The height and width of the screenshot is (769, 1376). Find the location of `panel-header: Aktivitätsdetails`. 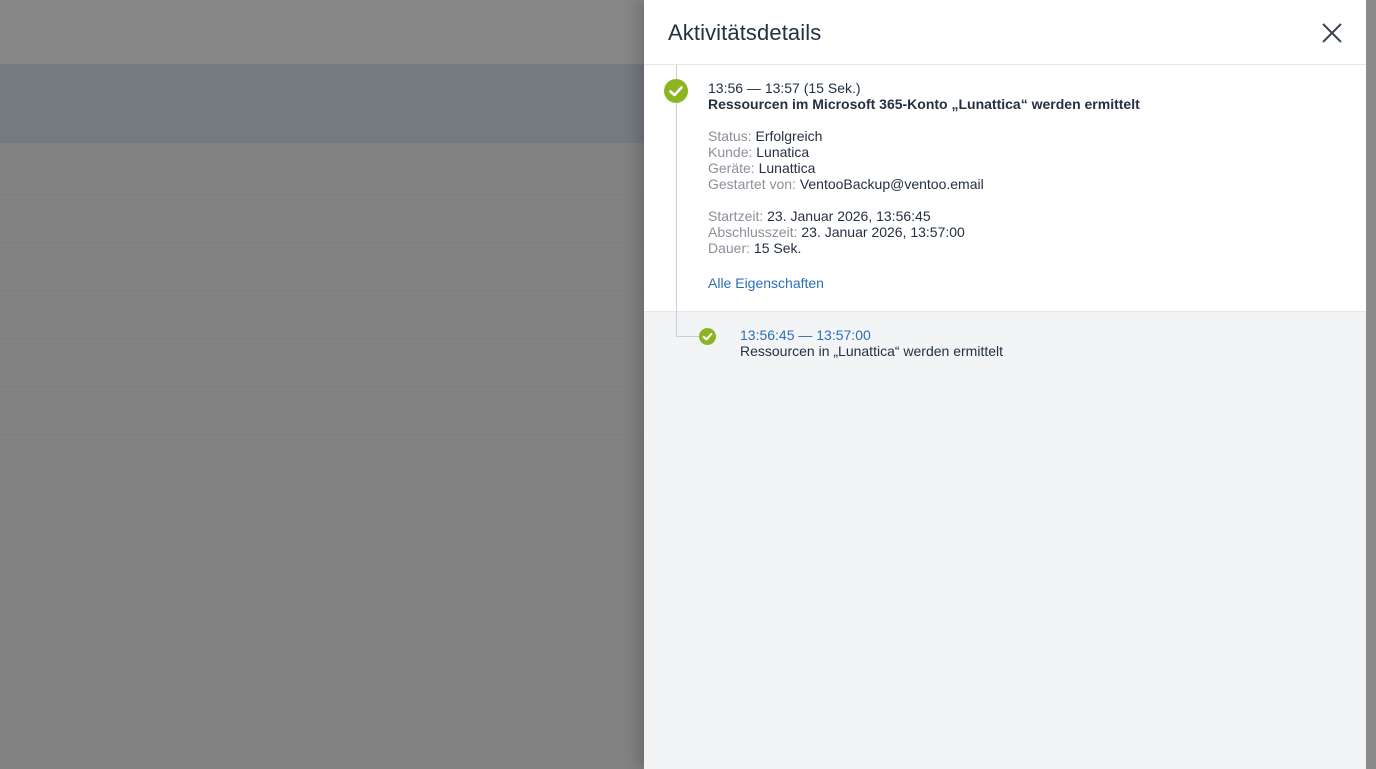

panel-header: Aktivitätsdetails is located at coordinates (1005, 32).